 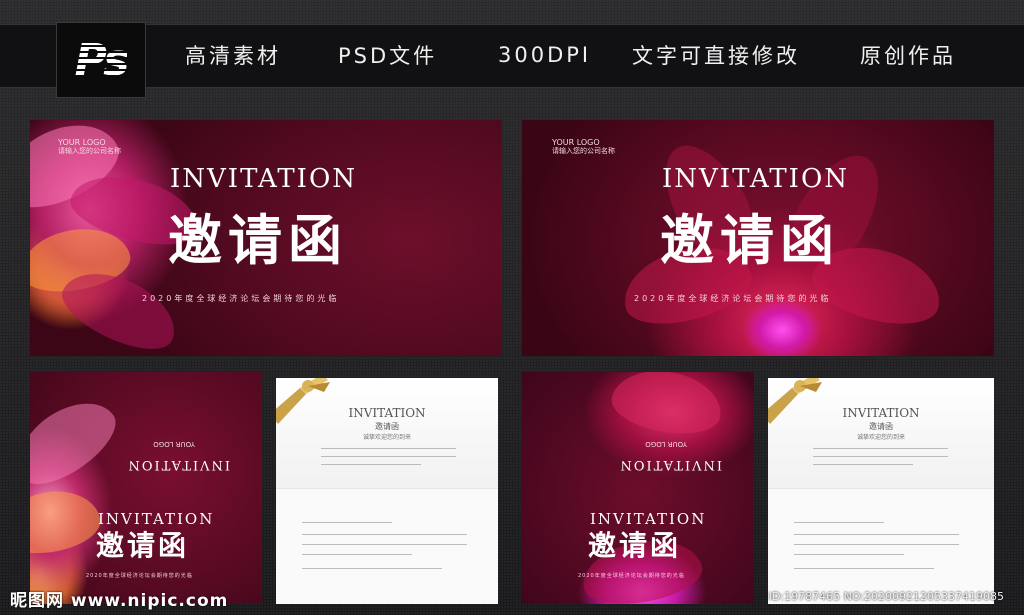 What do you see at coordinates (388, 56) in the screenshot?
I see `feature-psd: PSD文件` at bounding box center [388, 56].